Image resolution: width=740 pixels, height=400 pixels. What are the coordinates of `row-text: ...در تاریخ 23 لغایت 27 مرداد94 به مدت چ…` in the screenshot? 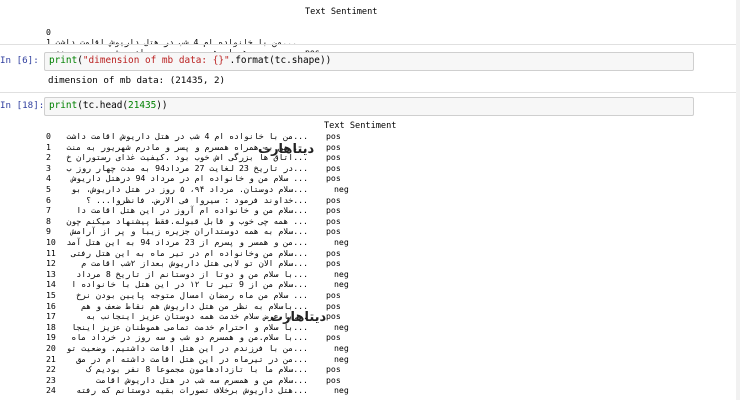 It's located at (187, 167).